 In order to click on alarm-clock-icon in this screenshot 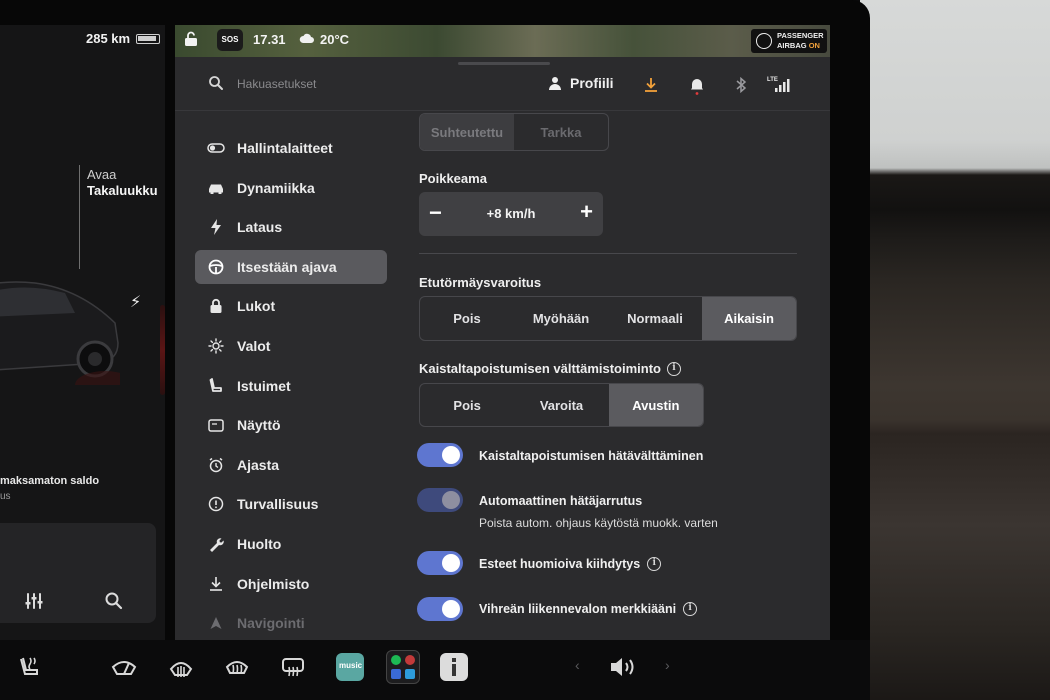, I will do `click(216, 465)`.